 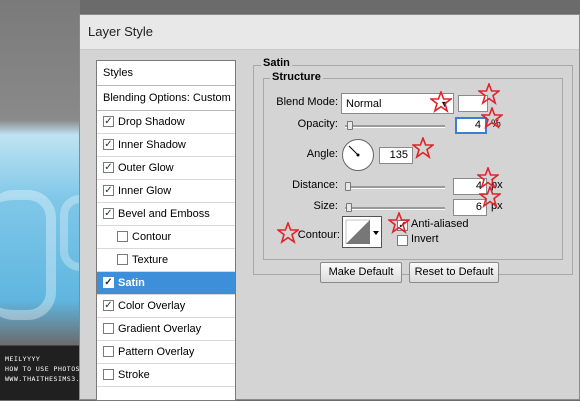 I want to click on distance-slider, so click(x=395, y=187).